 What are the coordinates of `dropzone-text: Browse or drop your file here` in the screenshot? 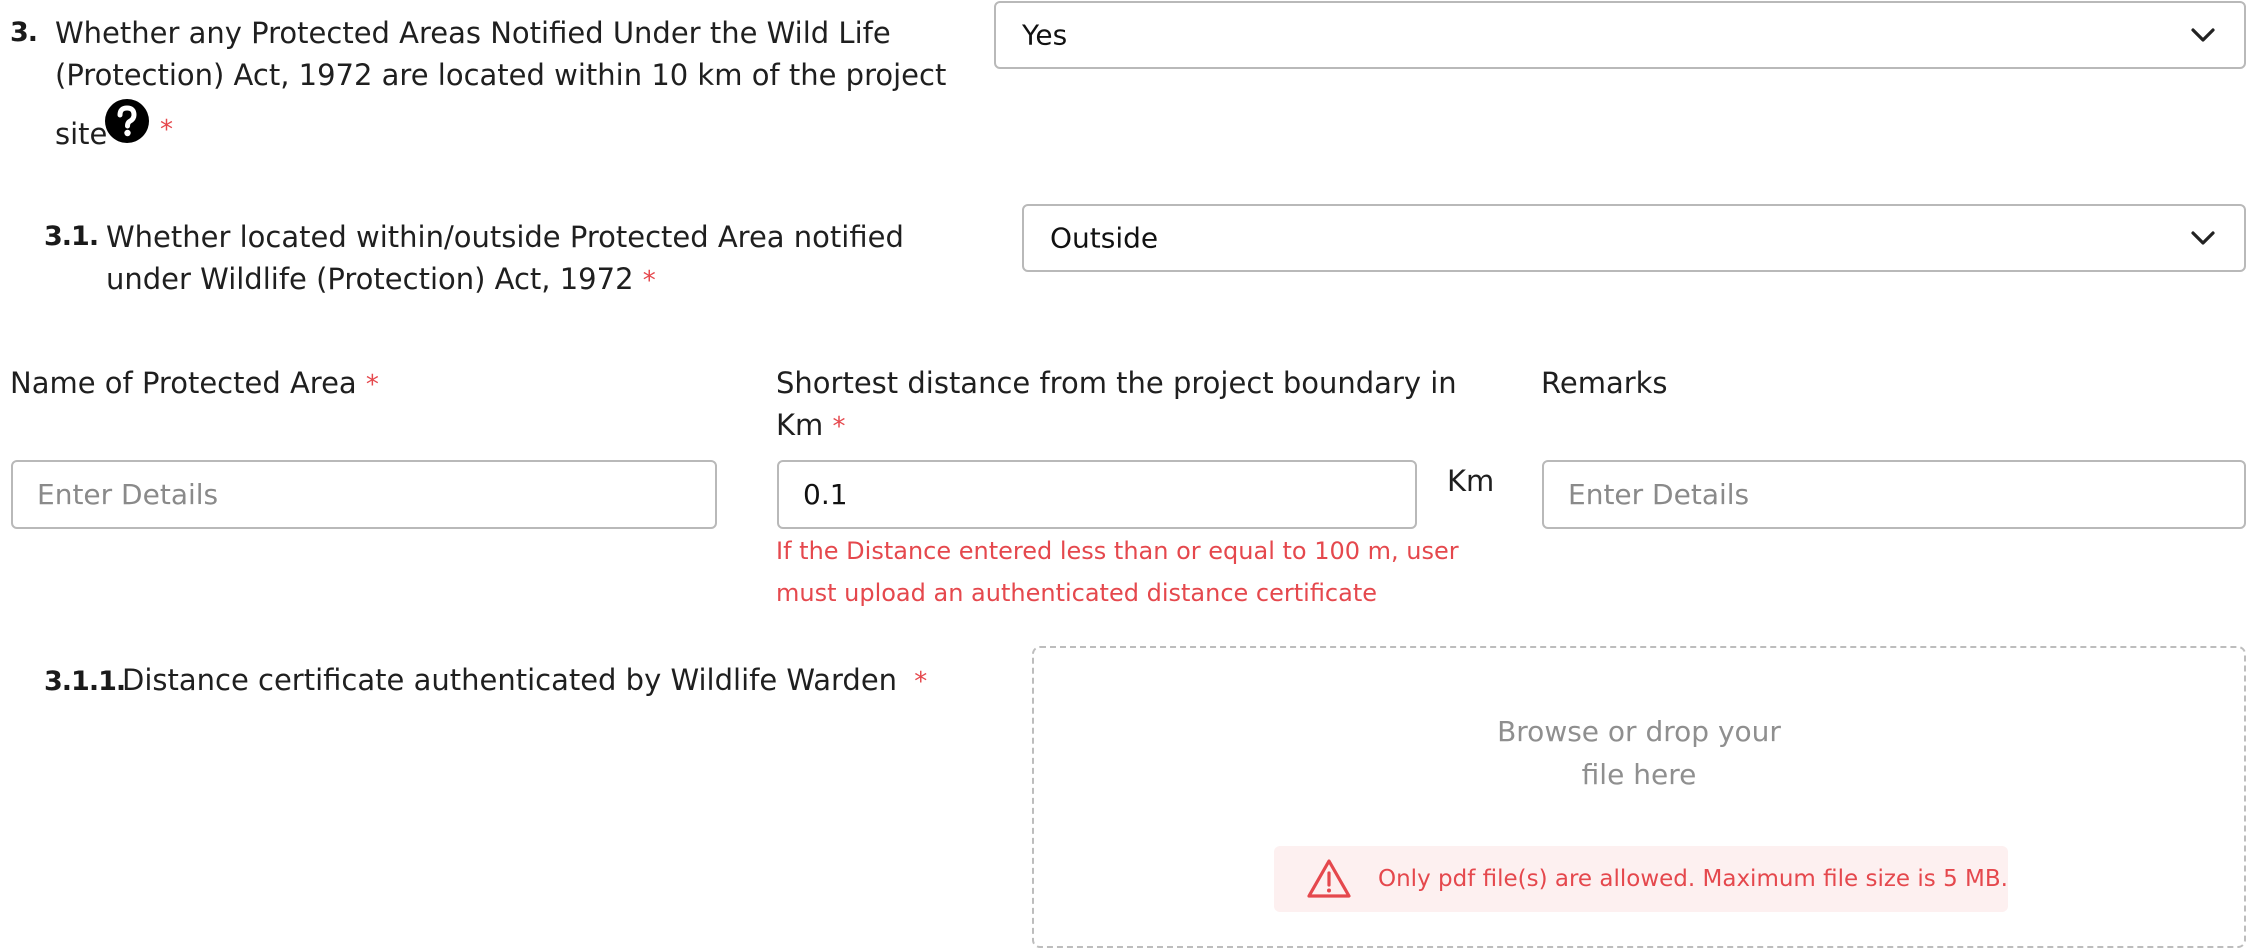 It's located at (1639, 753).